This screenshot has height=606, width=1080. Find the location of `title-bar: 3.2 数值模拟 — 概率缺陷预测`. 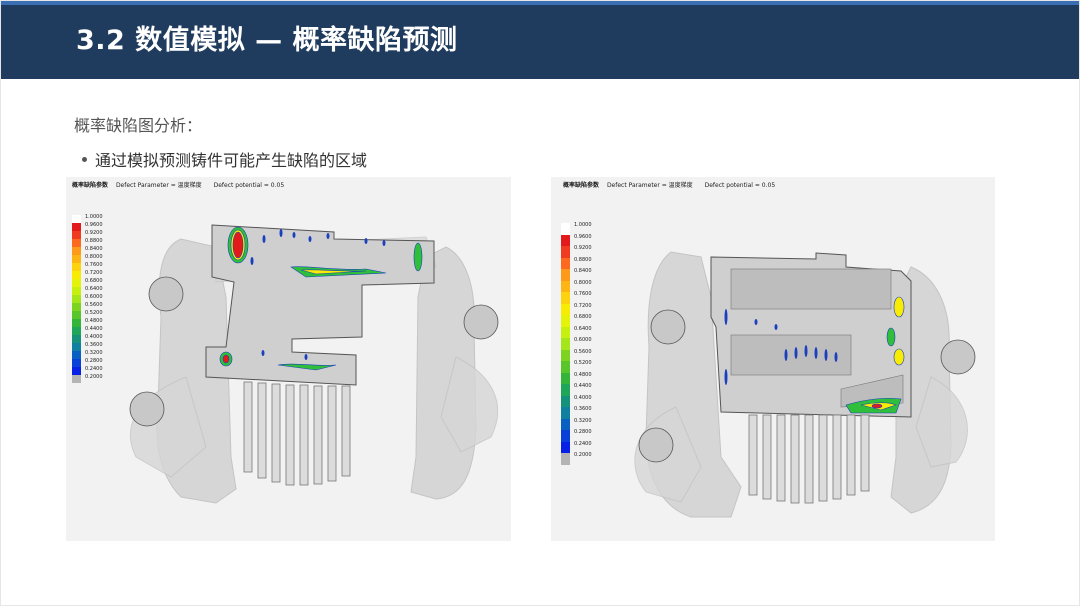

title-bar: 3.2 数值模拟 — 概率缺陷预测 is located at coordinates (540, 42).